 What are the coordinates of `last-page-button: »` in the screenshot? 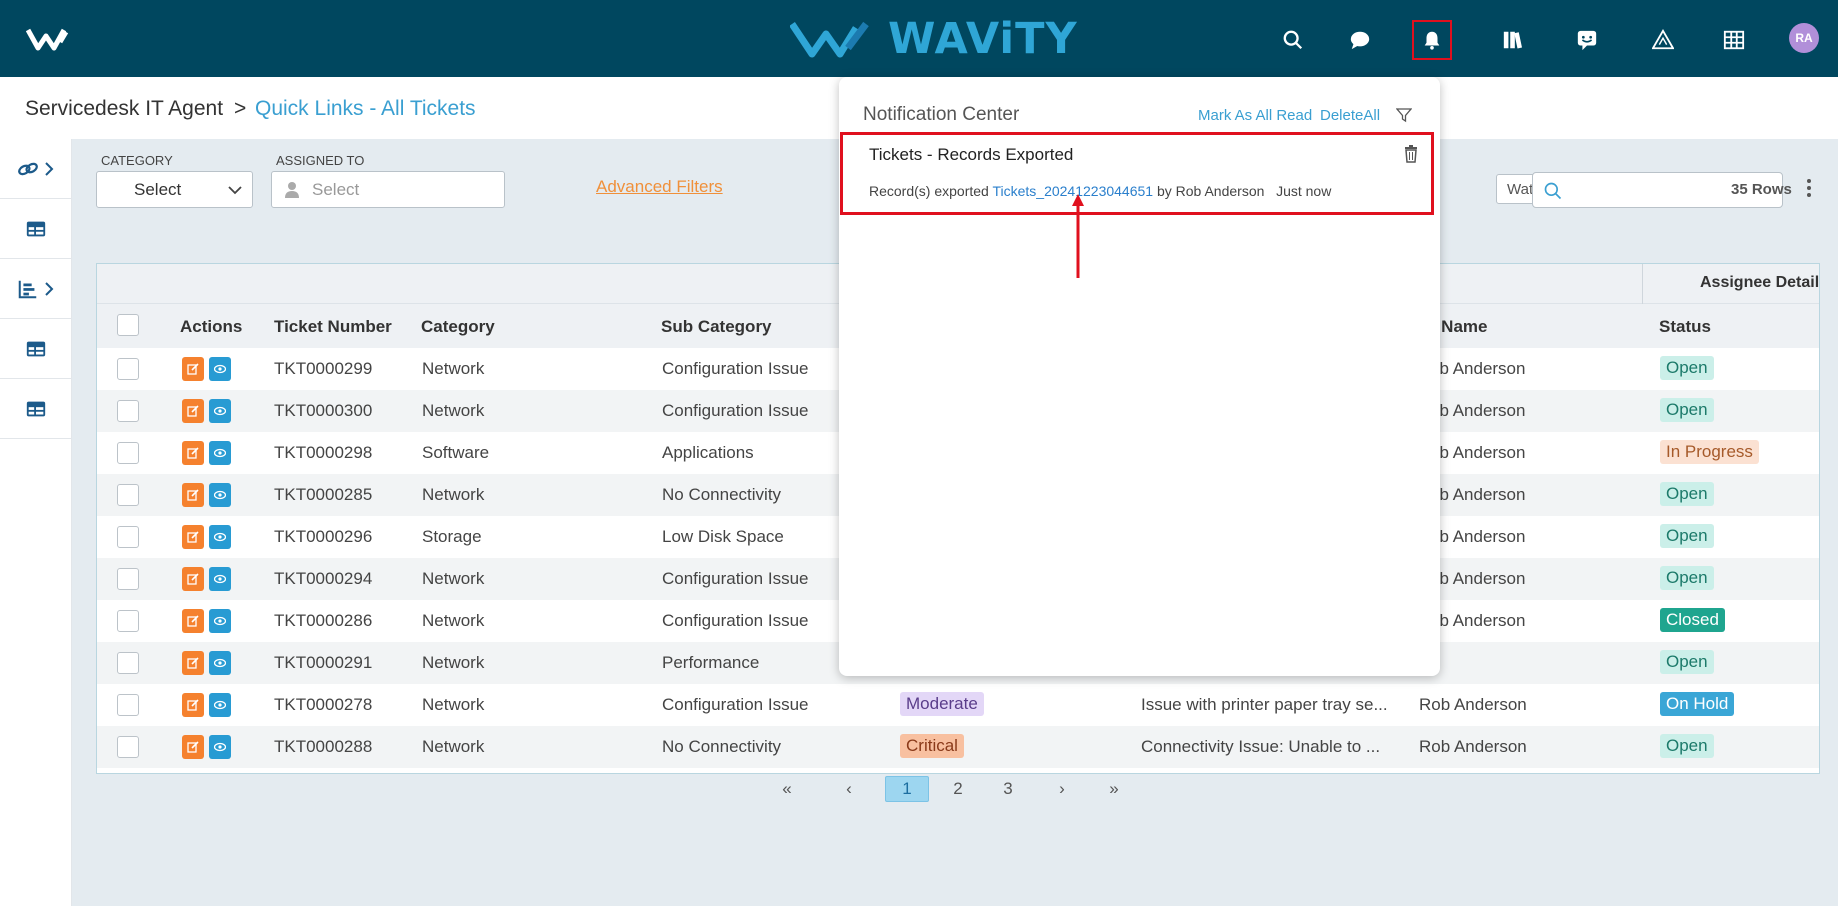 It's located at (1114, 789).